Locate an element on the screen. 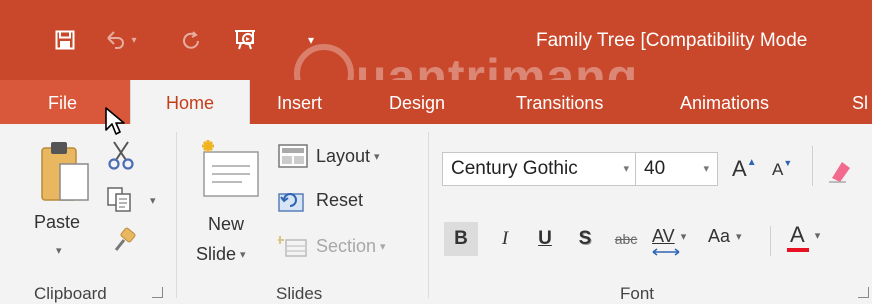 The image size is (872, 304). font-size-combo: 40 ▾ is located at coordinates (677, 169).